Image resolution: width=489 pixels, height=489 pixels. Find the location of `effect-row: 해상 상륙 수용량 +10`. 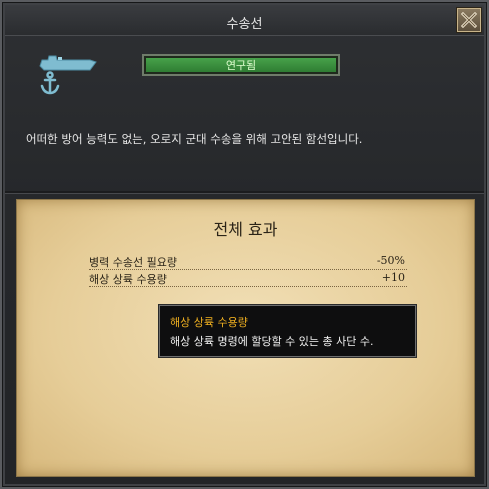

effect-row: 해상 상륙 수용량 +10 is located at coordinates (248, 278).